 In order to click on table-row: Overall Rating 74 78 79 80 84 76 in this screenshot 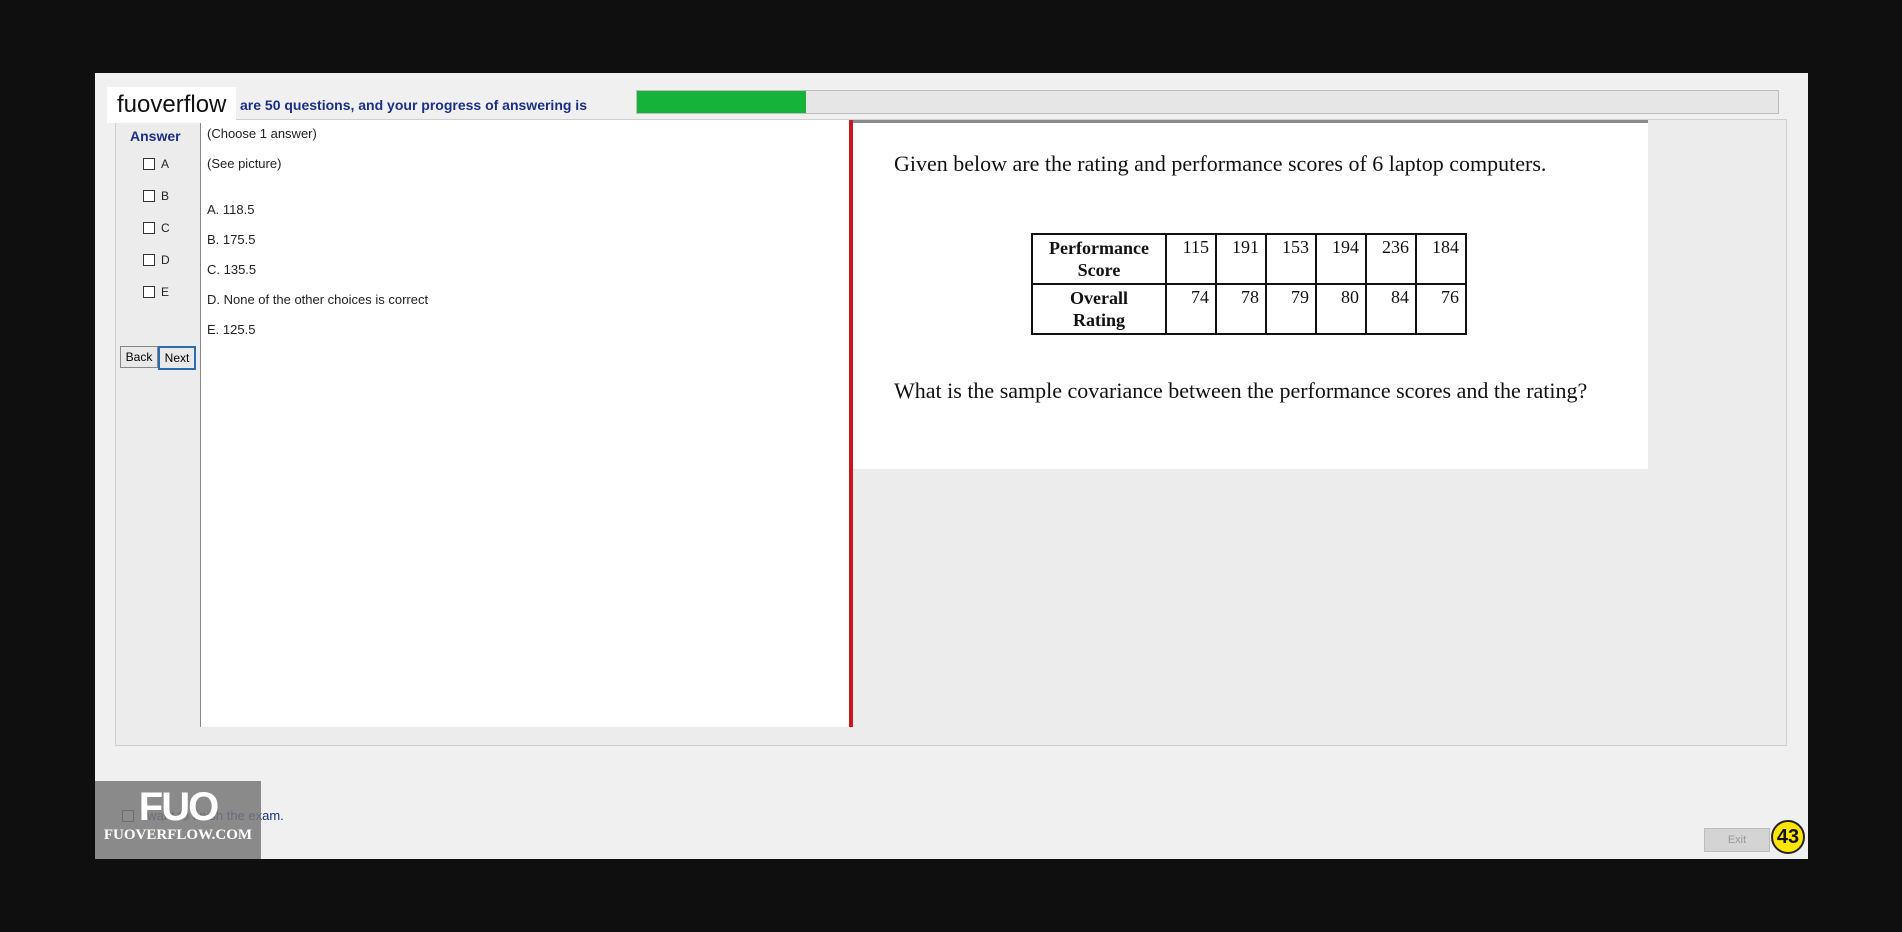, I will do `click(1249, 309)`.